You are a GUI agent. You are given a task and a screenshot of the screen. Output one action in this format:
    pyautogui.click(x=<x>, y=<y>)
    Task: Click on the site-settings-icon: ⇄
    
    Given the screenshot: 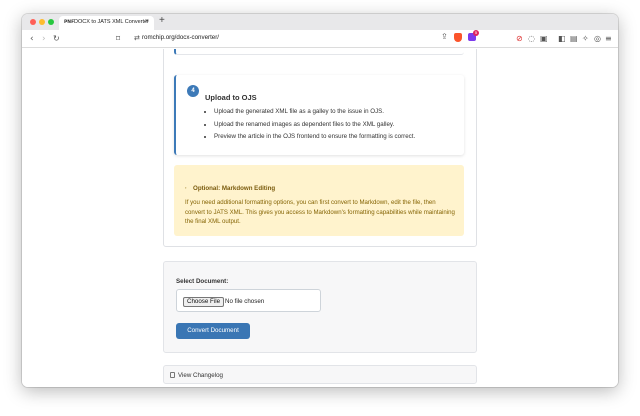 What is the action you would take?
    pyautogui.click(x=137, y=38)
    